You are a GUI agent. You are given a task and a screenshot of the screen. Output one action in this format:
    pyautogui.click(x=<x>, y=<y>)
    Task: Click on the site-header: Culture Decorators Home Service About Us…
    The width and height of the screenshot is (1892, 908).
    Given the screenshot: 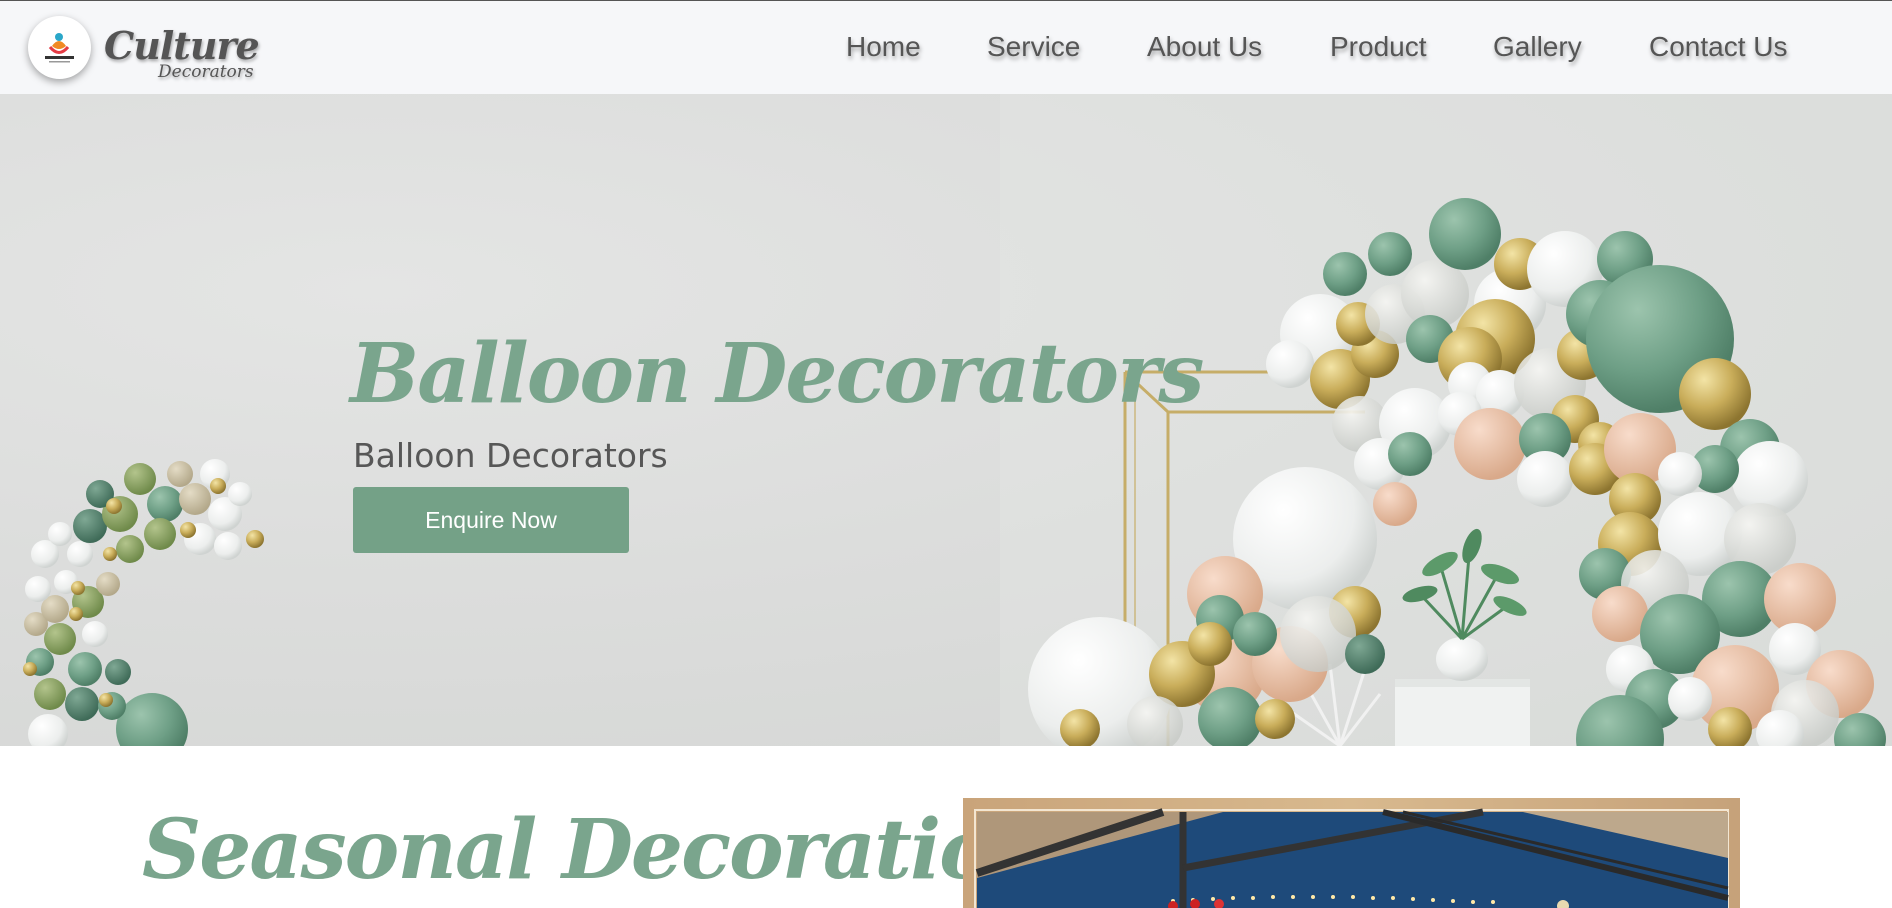 What is the action you would take?
    pyautogui.click(x=946, y=47)
    